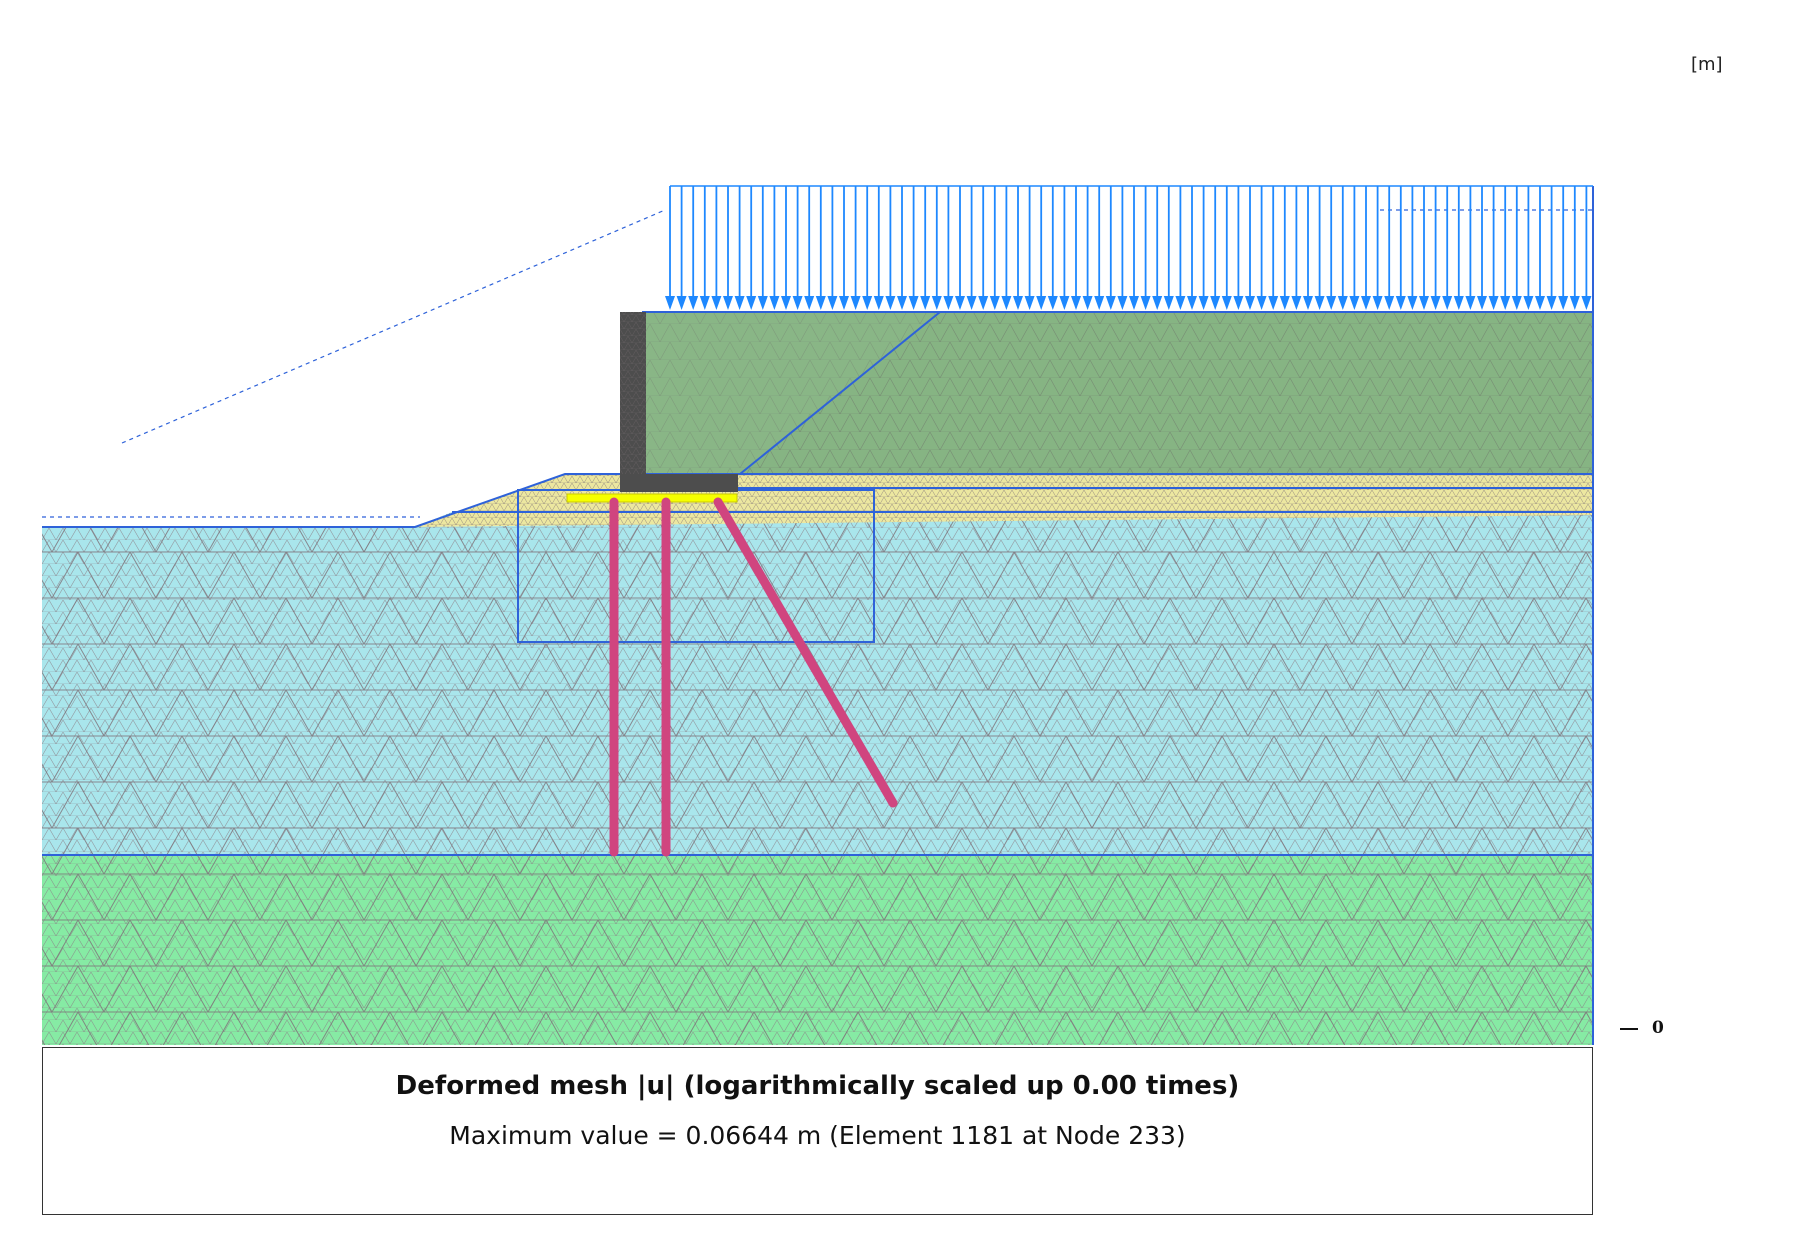 This screenshot has width=1800, height=1250. I want to click on bottom-soil-layer, so click(817, 950).